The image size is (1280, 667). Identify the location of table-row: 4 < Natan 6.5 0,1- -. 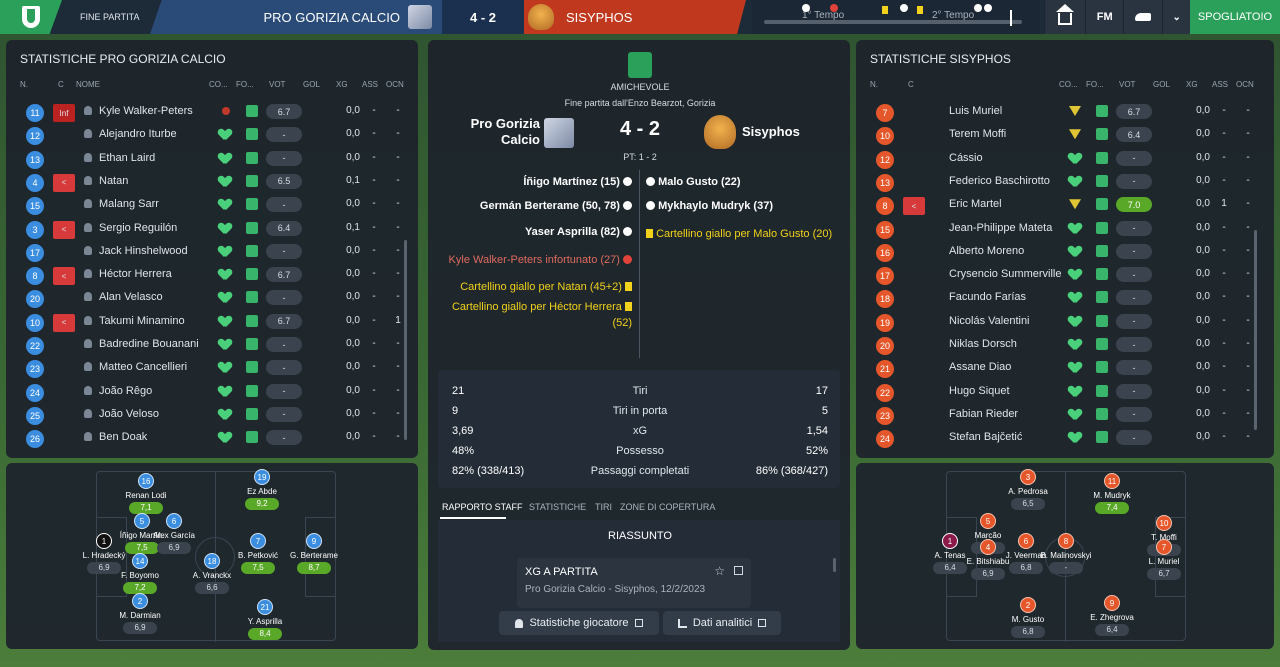
(216, 181).